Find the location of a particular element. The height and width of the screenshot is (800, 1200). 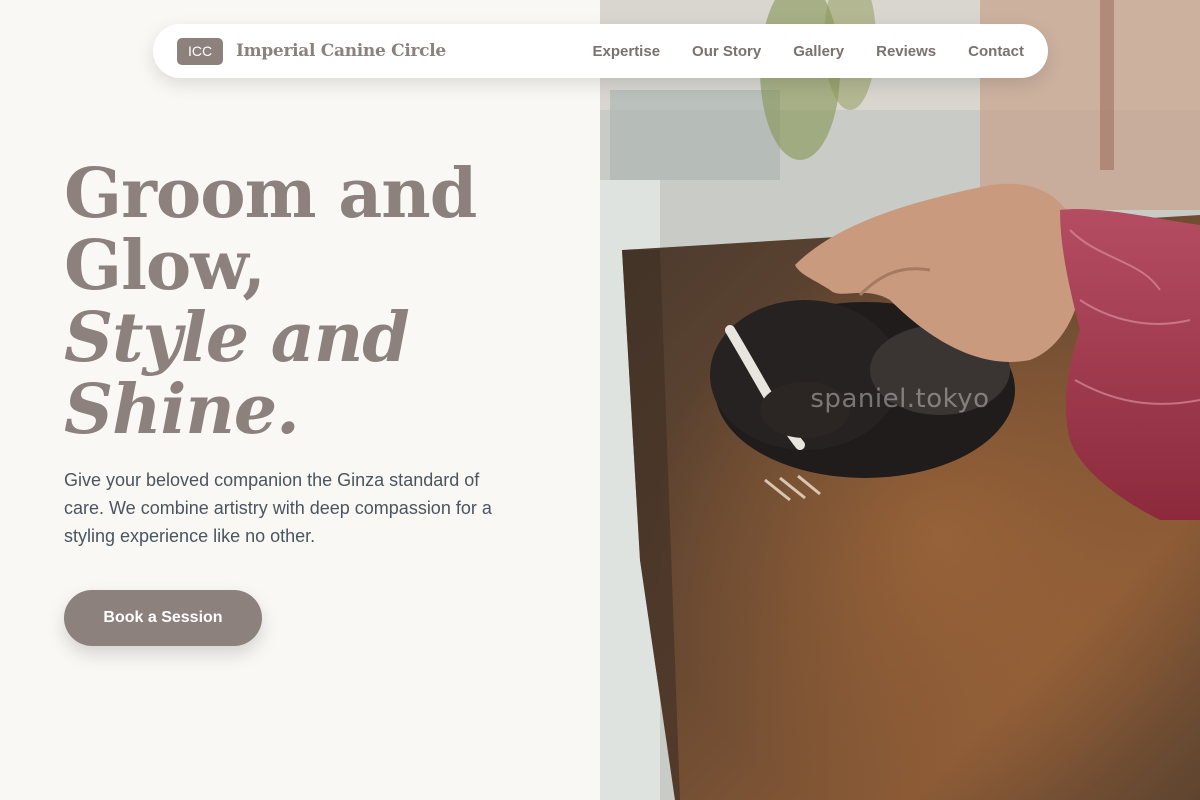

hero-title-line-3: Style and is located at coordinates (237, 338).